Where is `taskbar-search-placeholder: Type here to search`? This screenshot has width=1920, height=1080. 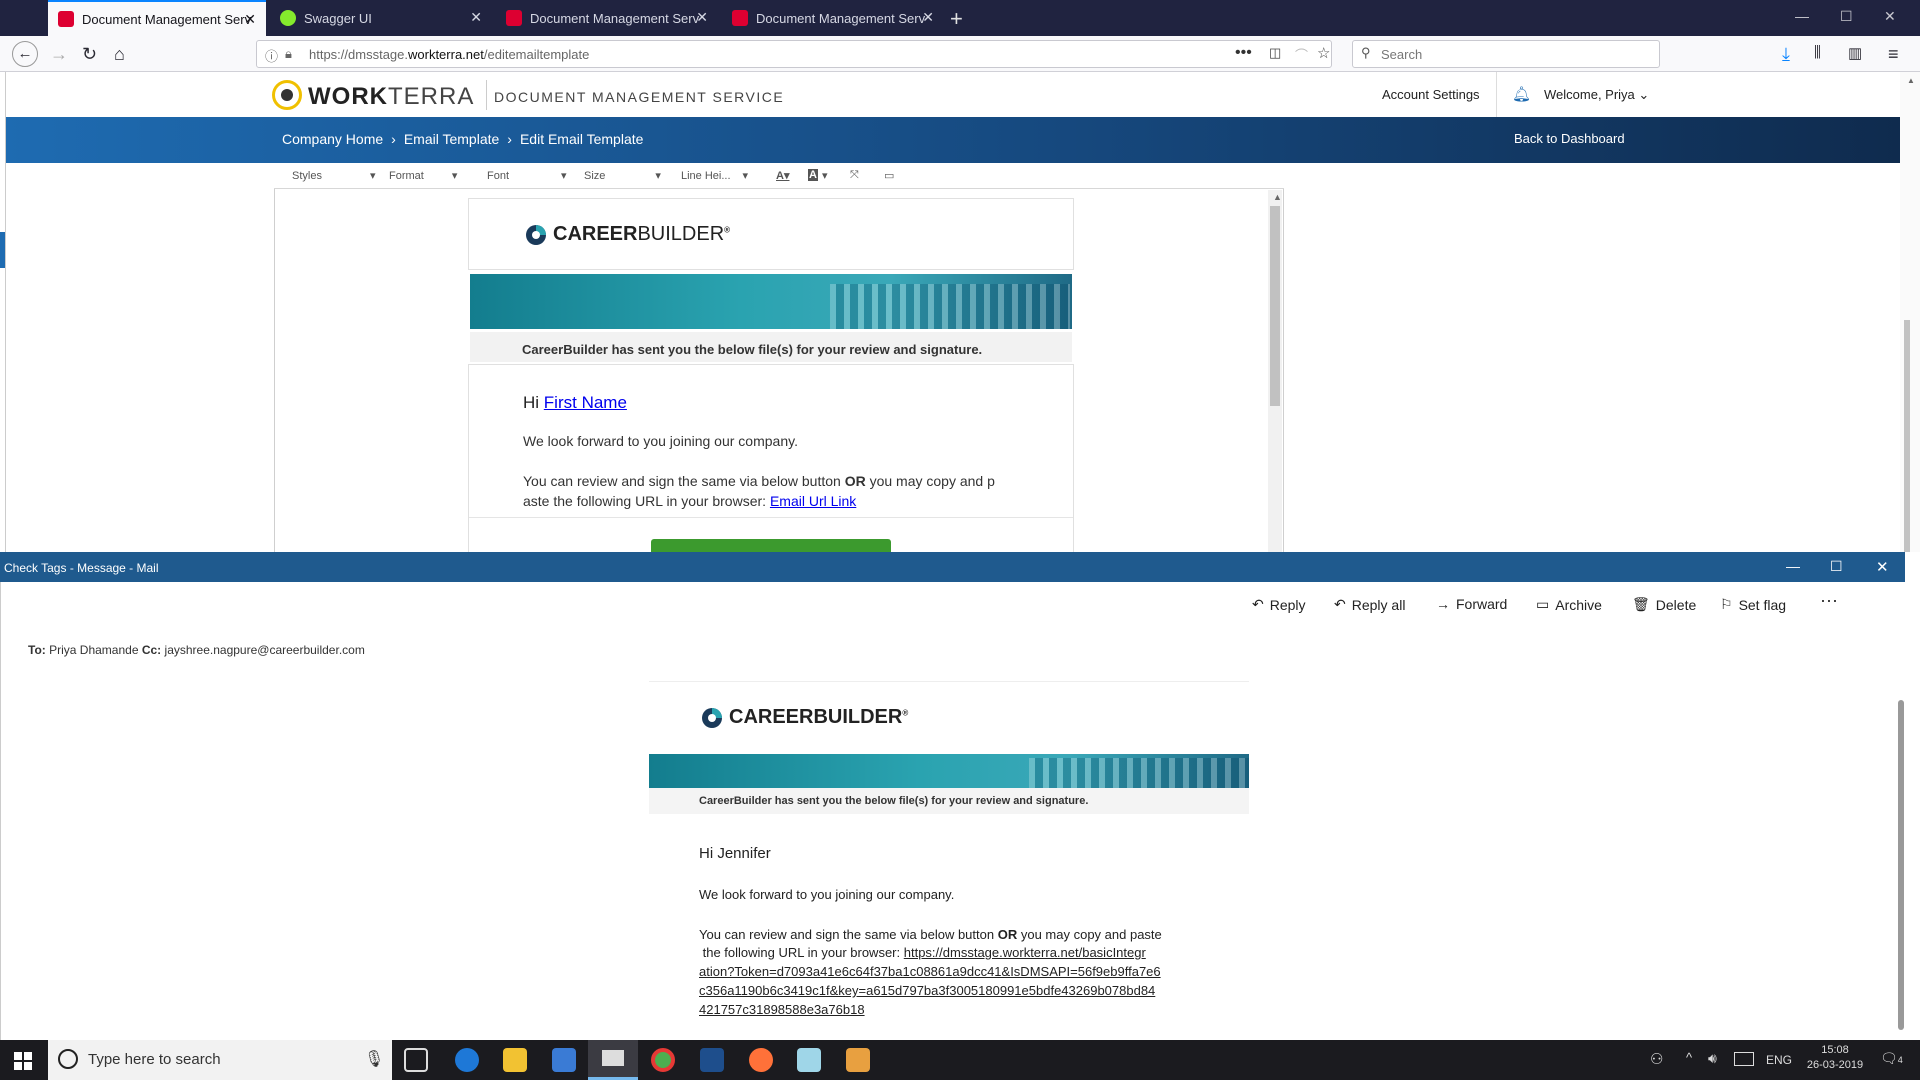
taskbar-search-placeholder: Type here to search is located at coordinates (154, 1059).